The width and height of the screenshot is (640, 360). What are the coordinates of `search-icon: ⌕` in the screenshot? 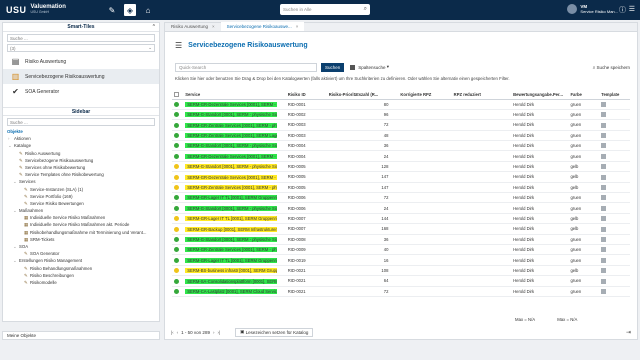 It's located at (365, 9).